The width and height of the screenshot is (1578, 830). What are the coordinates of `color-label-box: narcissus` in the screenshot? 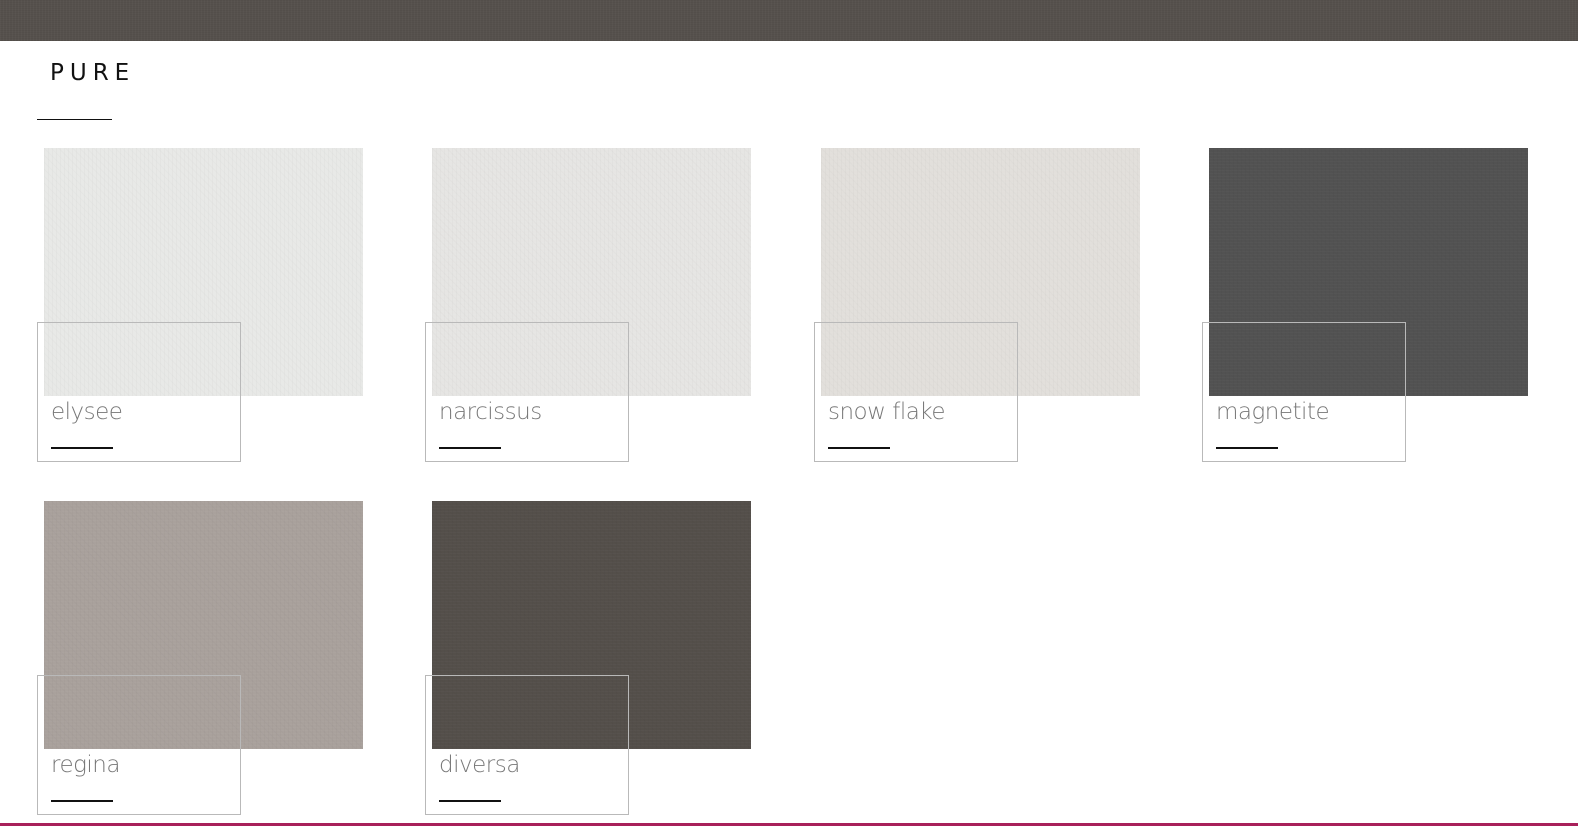 It's located at (527, 392).